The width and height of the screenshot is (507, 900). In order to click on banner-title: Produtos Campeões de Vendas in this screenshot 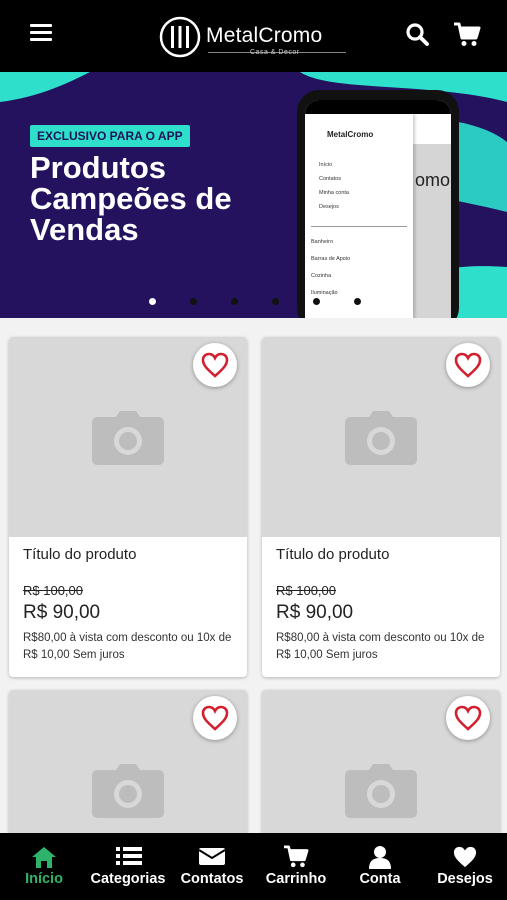, I will do `click(155, 198)`.